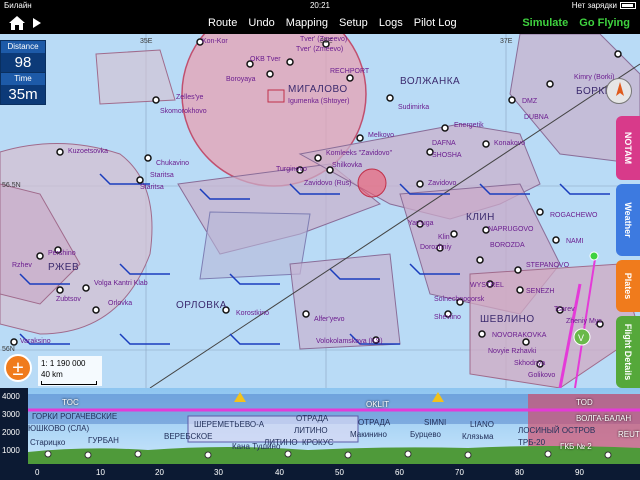 The width and height of the screenshot is (640, 480). I want to click on place-label: Igumenka (Shtoyer), so click(319, 101).